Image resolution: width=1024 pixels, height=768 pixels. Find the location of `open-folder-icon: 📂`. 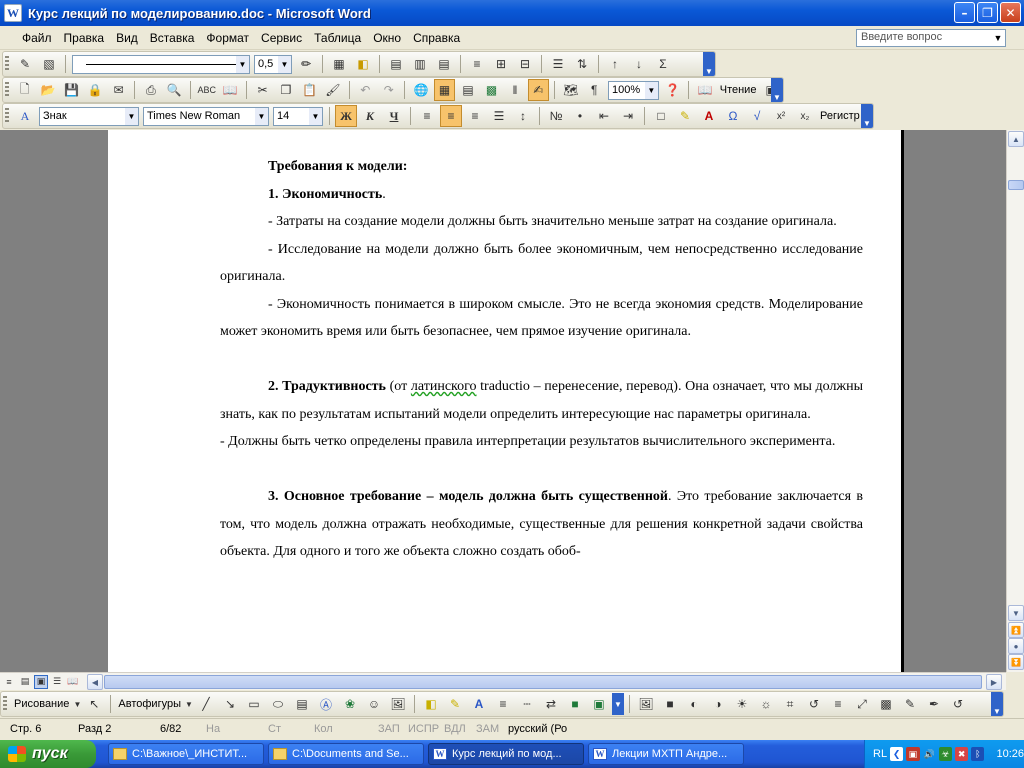

open-folder-icon: 📂 is located at coordinates (47, 90).